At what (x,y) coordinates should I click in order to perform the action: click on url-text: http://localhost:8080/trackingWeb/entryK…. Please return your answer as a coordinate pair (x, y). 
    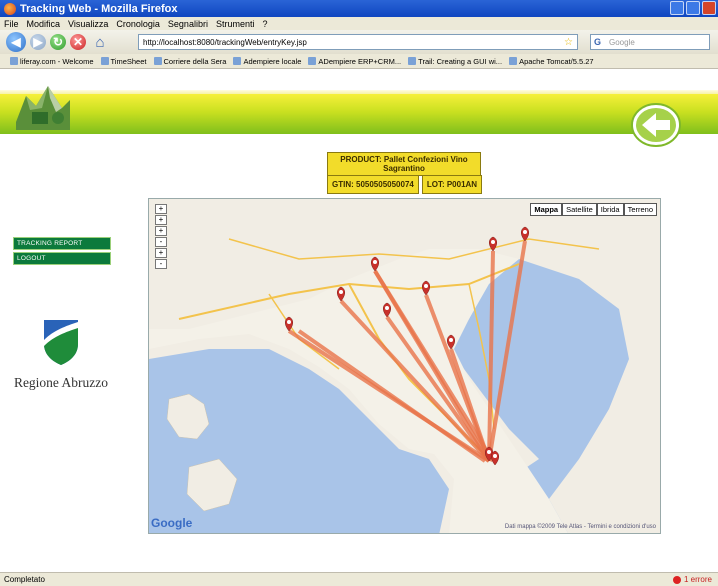
    Looking at the image, I should click on (225, 42).